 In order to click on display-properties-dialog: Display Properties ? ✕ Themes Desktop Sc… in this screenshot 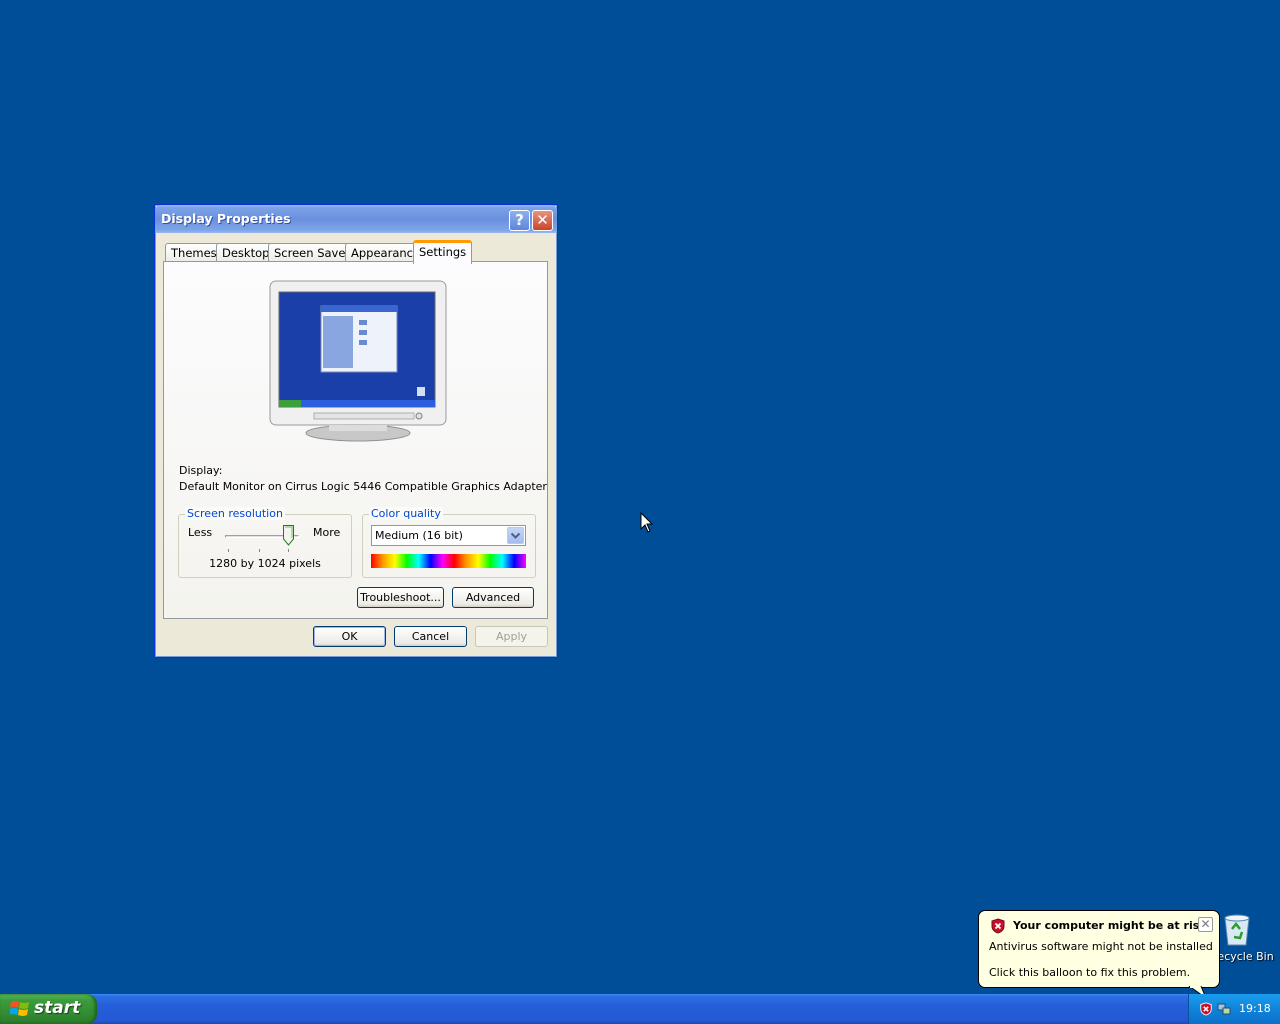, I will do `click(356, 431)`.